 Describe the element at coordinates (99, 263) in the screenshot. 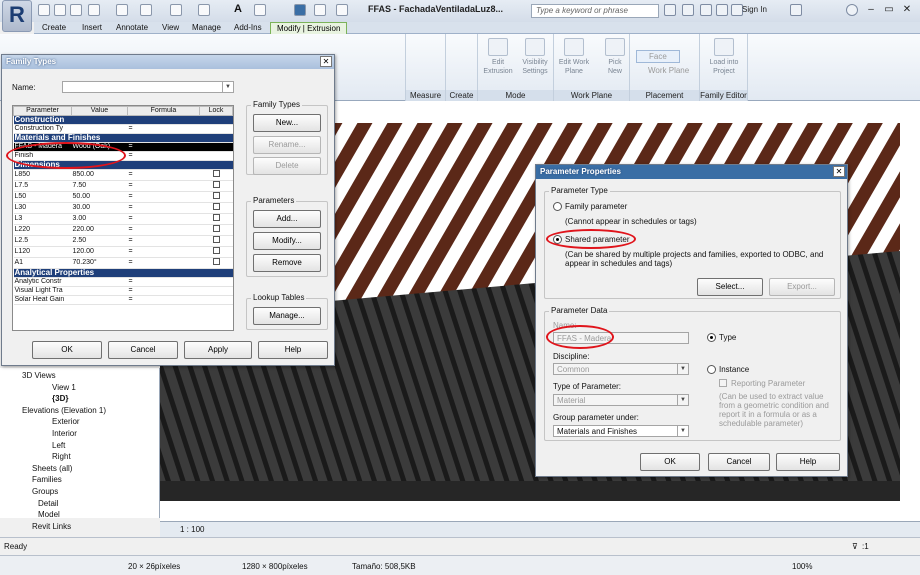

I see `parameter-value: 70.230°` at that location.